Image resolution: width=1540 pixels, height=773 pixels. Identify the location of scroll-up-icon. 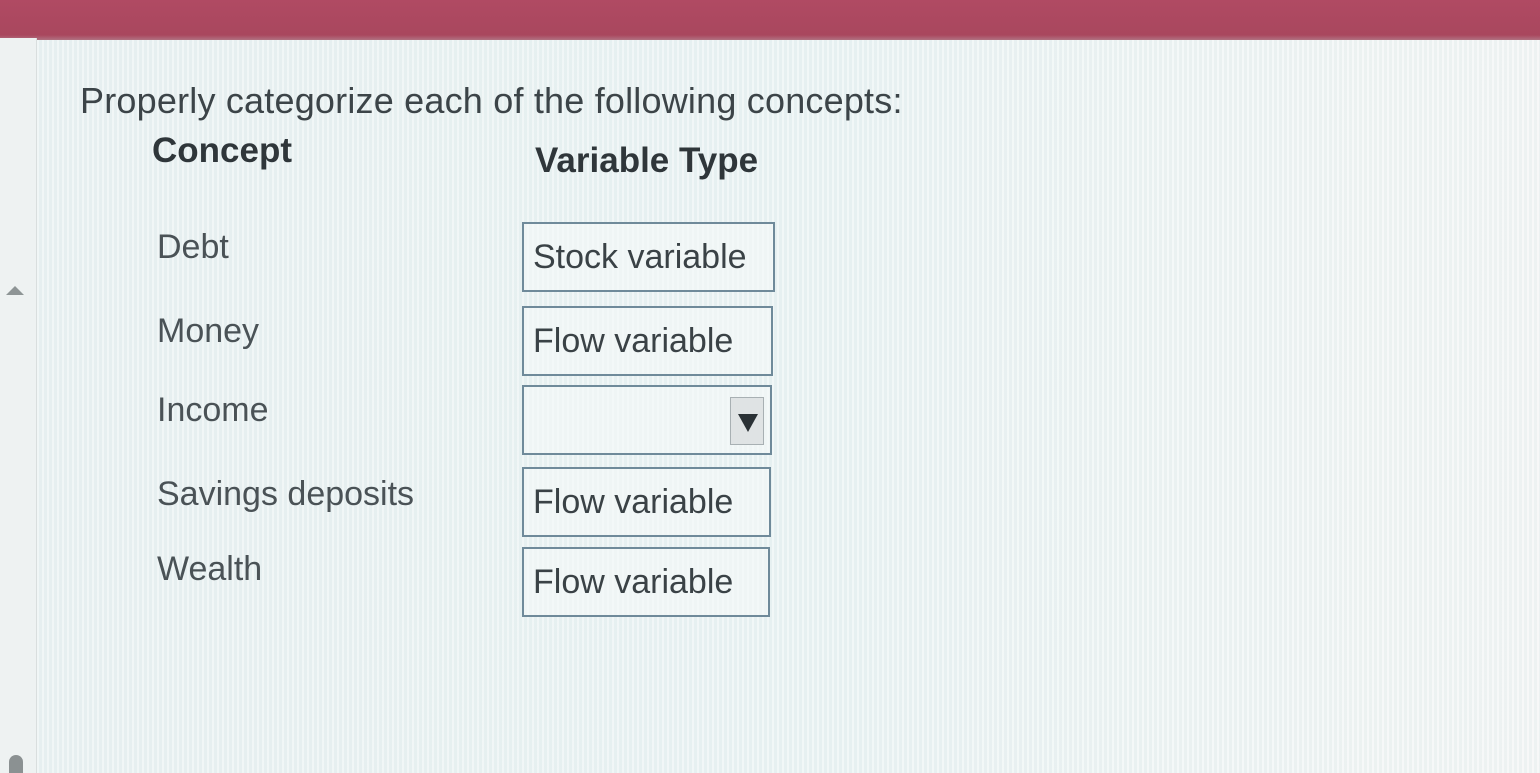
(15, 290).